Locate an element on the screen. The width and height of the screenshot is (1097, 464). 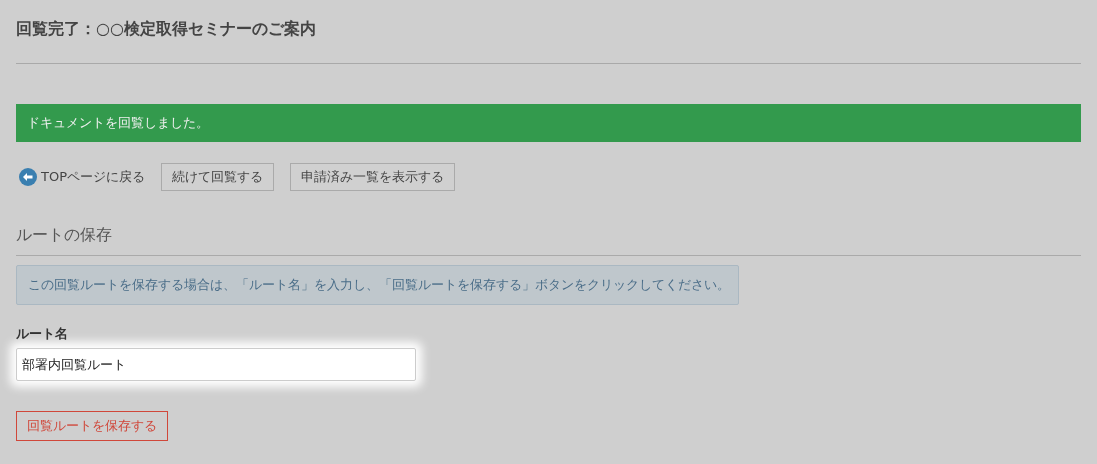
back-link: TOPページに戻る is located at coordinates (80, 177).